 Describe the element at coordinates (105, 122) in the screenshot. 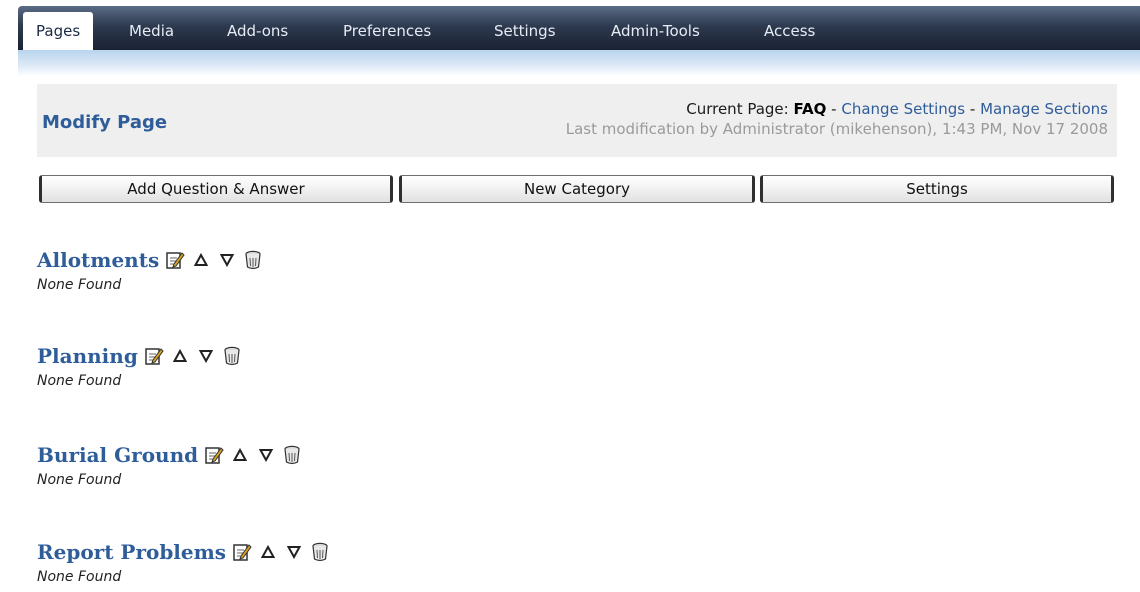

I see `page-title: Modify Page` at that location.